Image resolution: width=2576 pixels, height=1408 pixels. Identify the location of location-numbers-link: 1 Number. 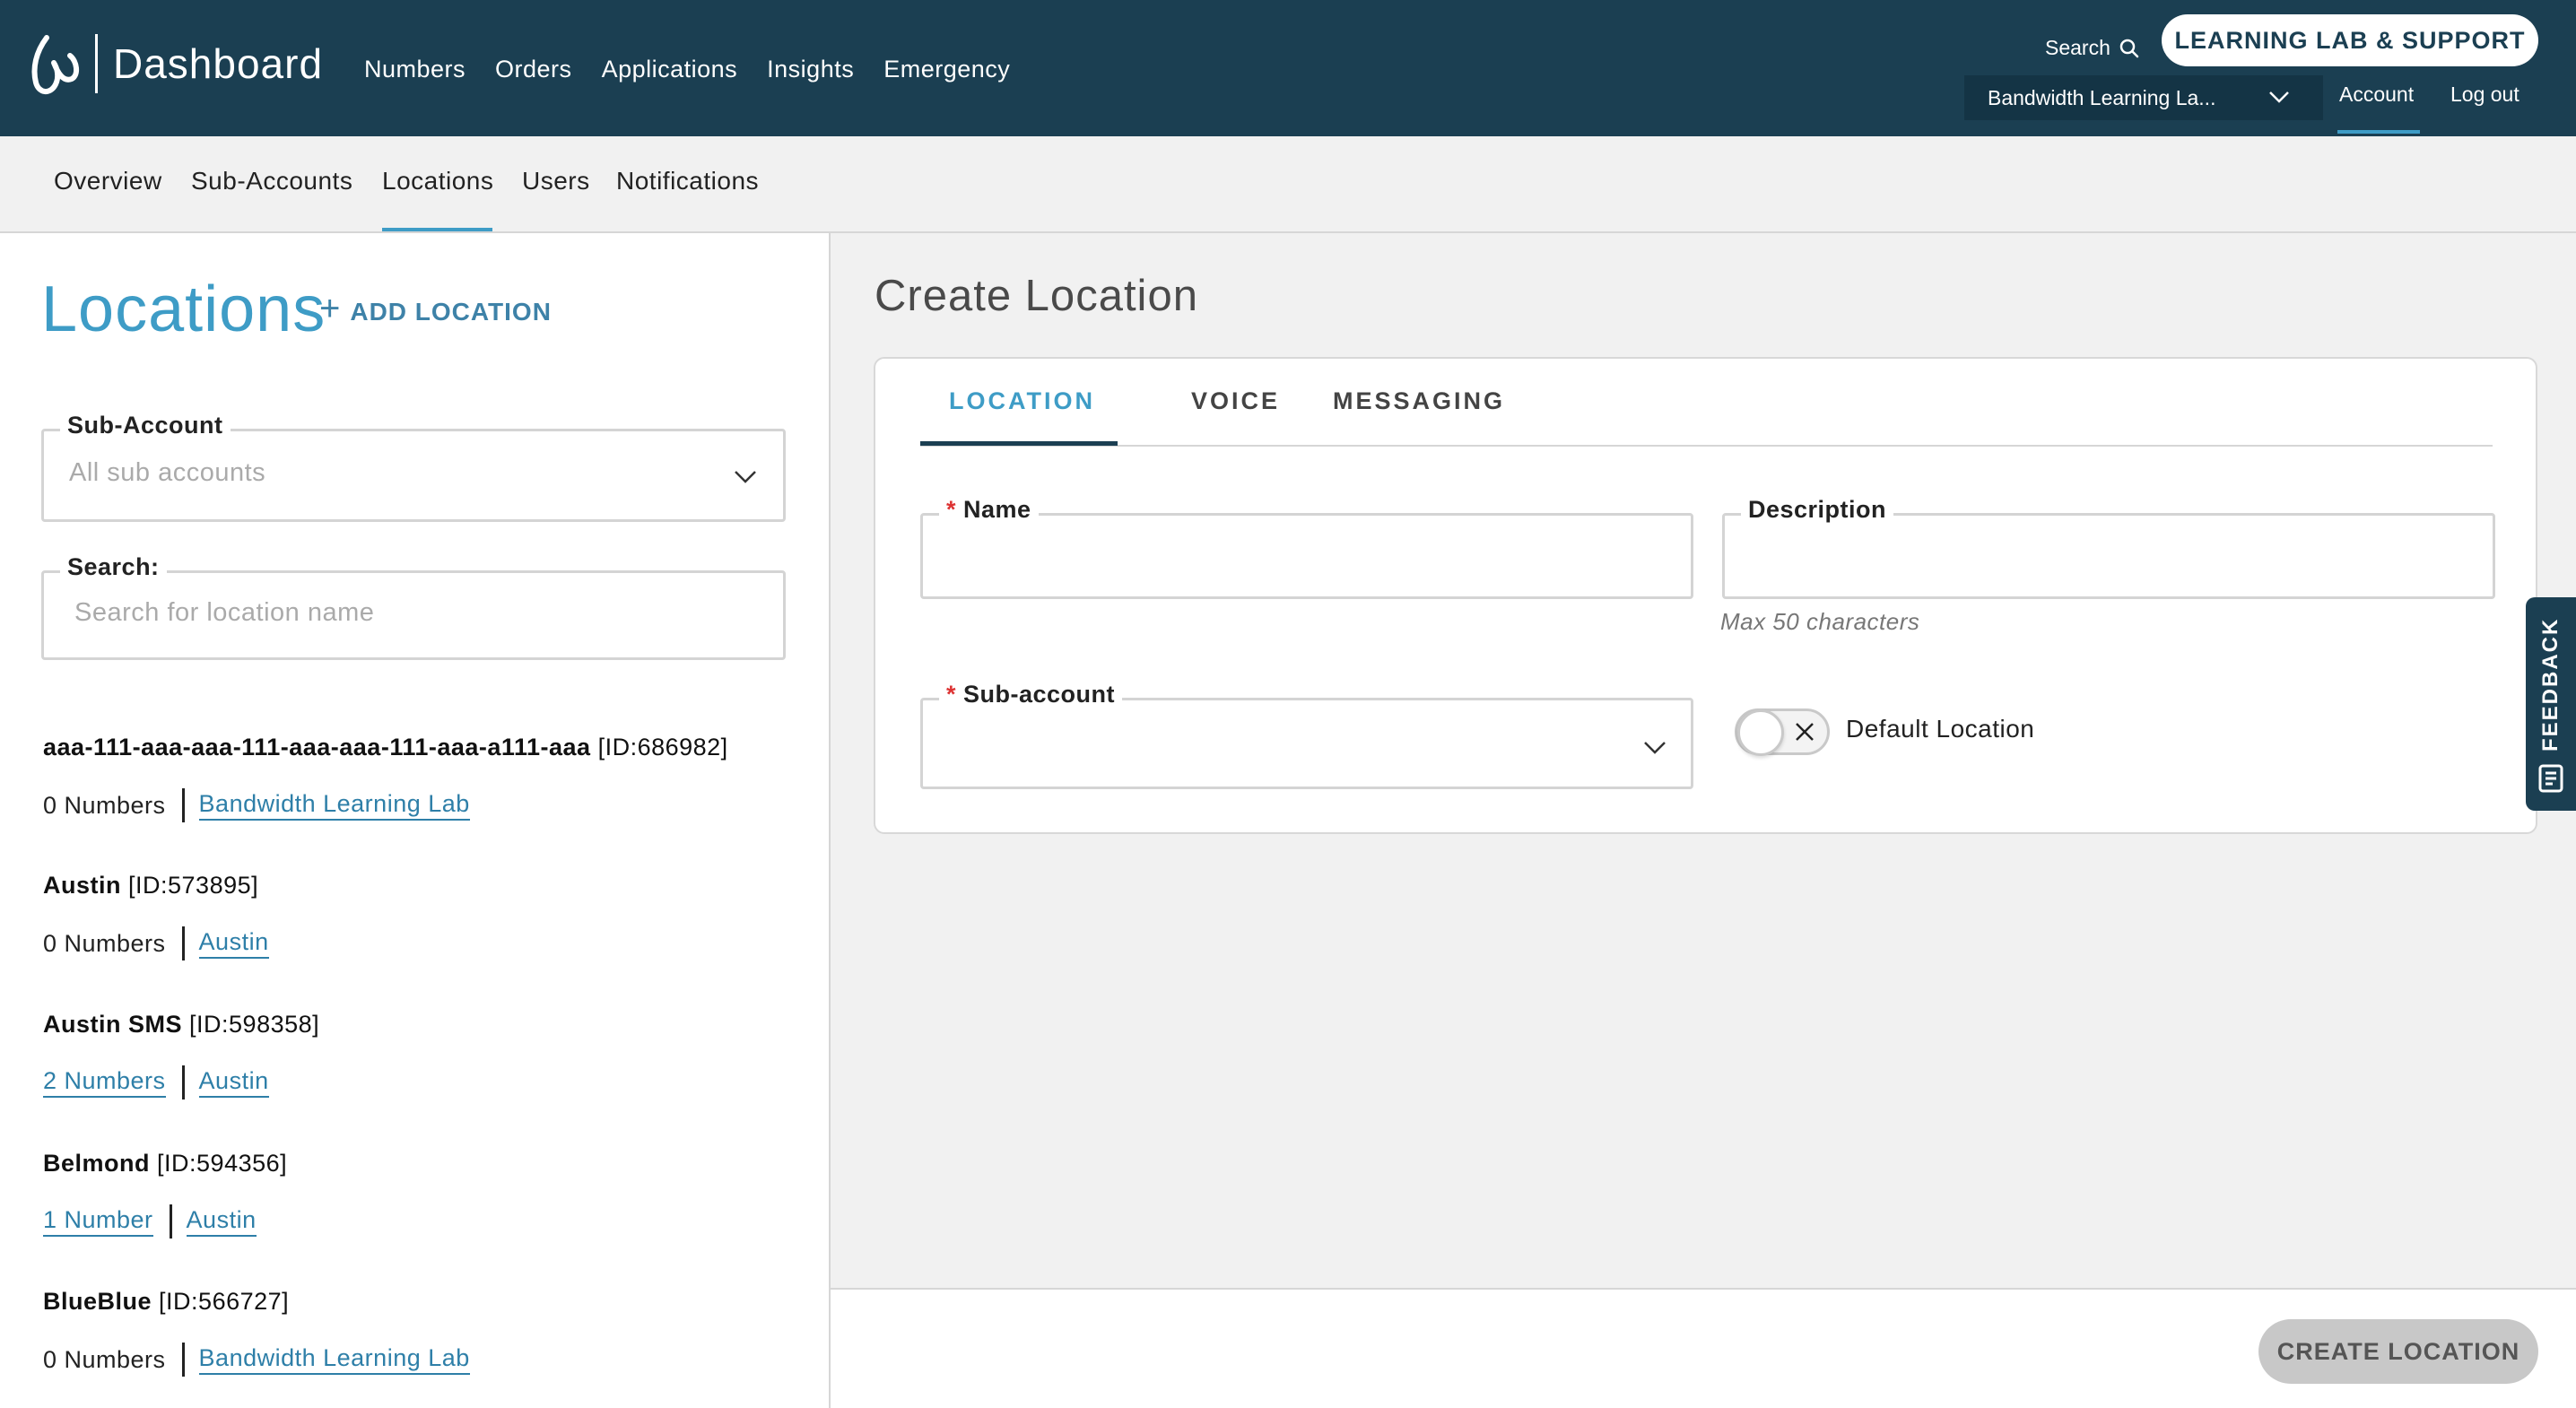
(98, 1221).